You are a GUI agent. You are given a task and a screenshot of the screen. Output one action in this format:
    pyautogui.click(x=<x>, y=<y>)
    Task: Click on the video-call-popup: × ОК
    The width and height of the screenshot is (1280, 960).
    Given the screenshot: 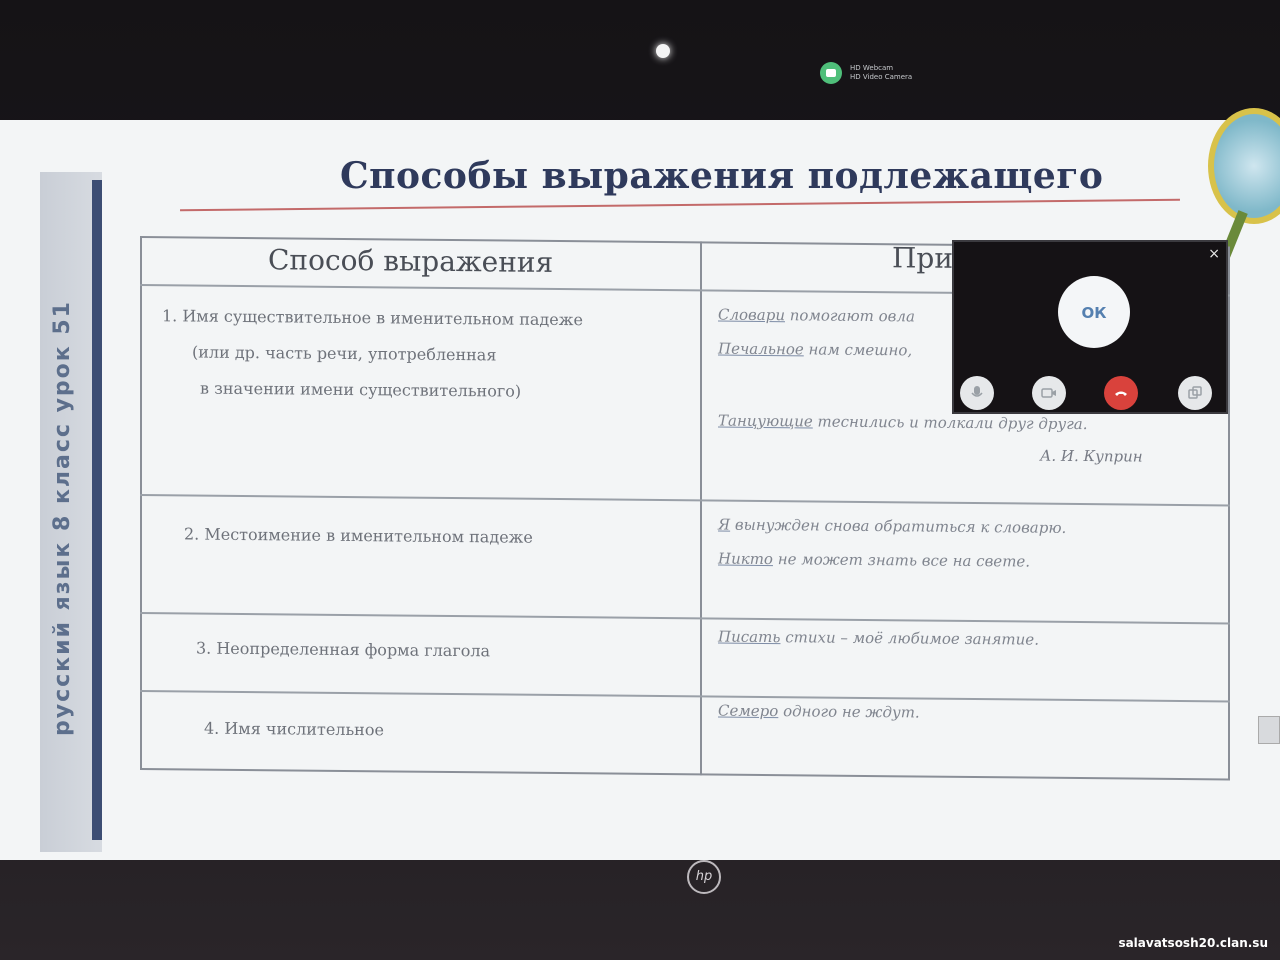 What is the action you would take?
    pyautogui.click(x=1090, y=327)
    